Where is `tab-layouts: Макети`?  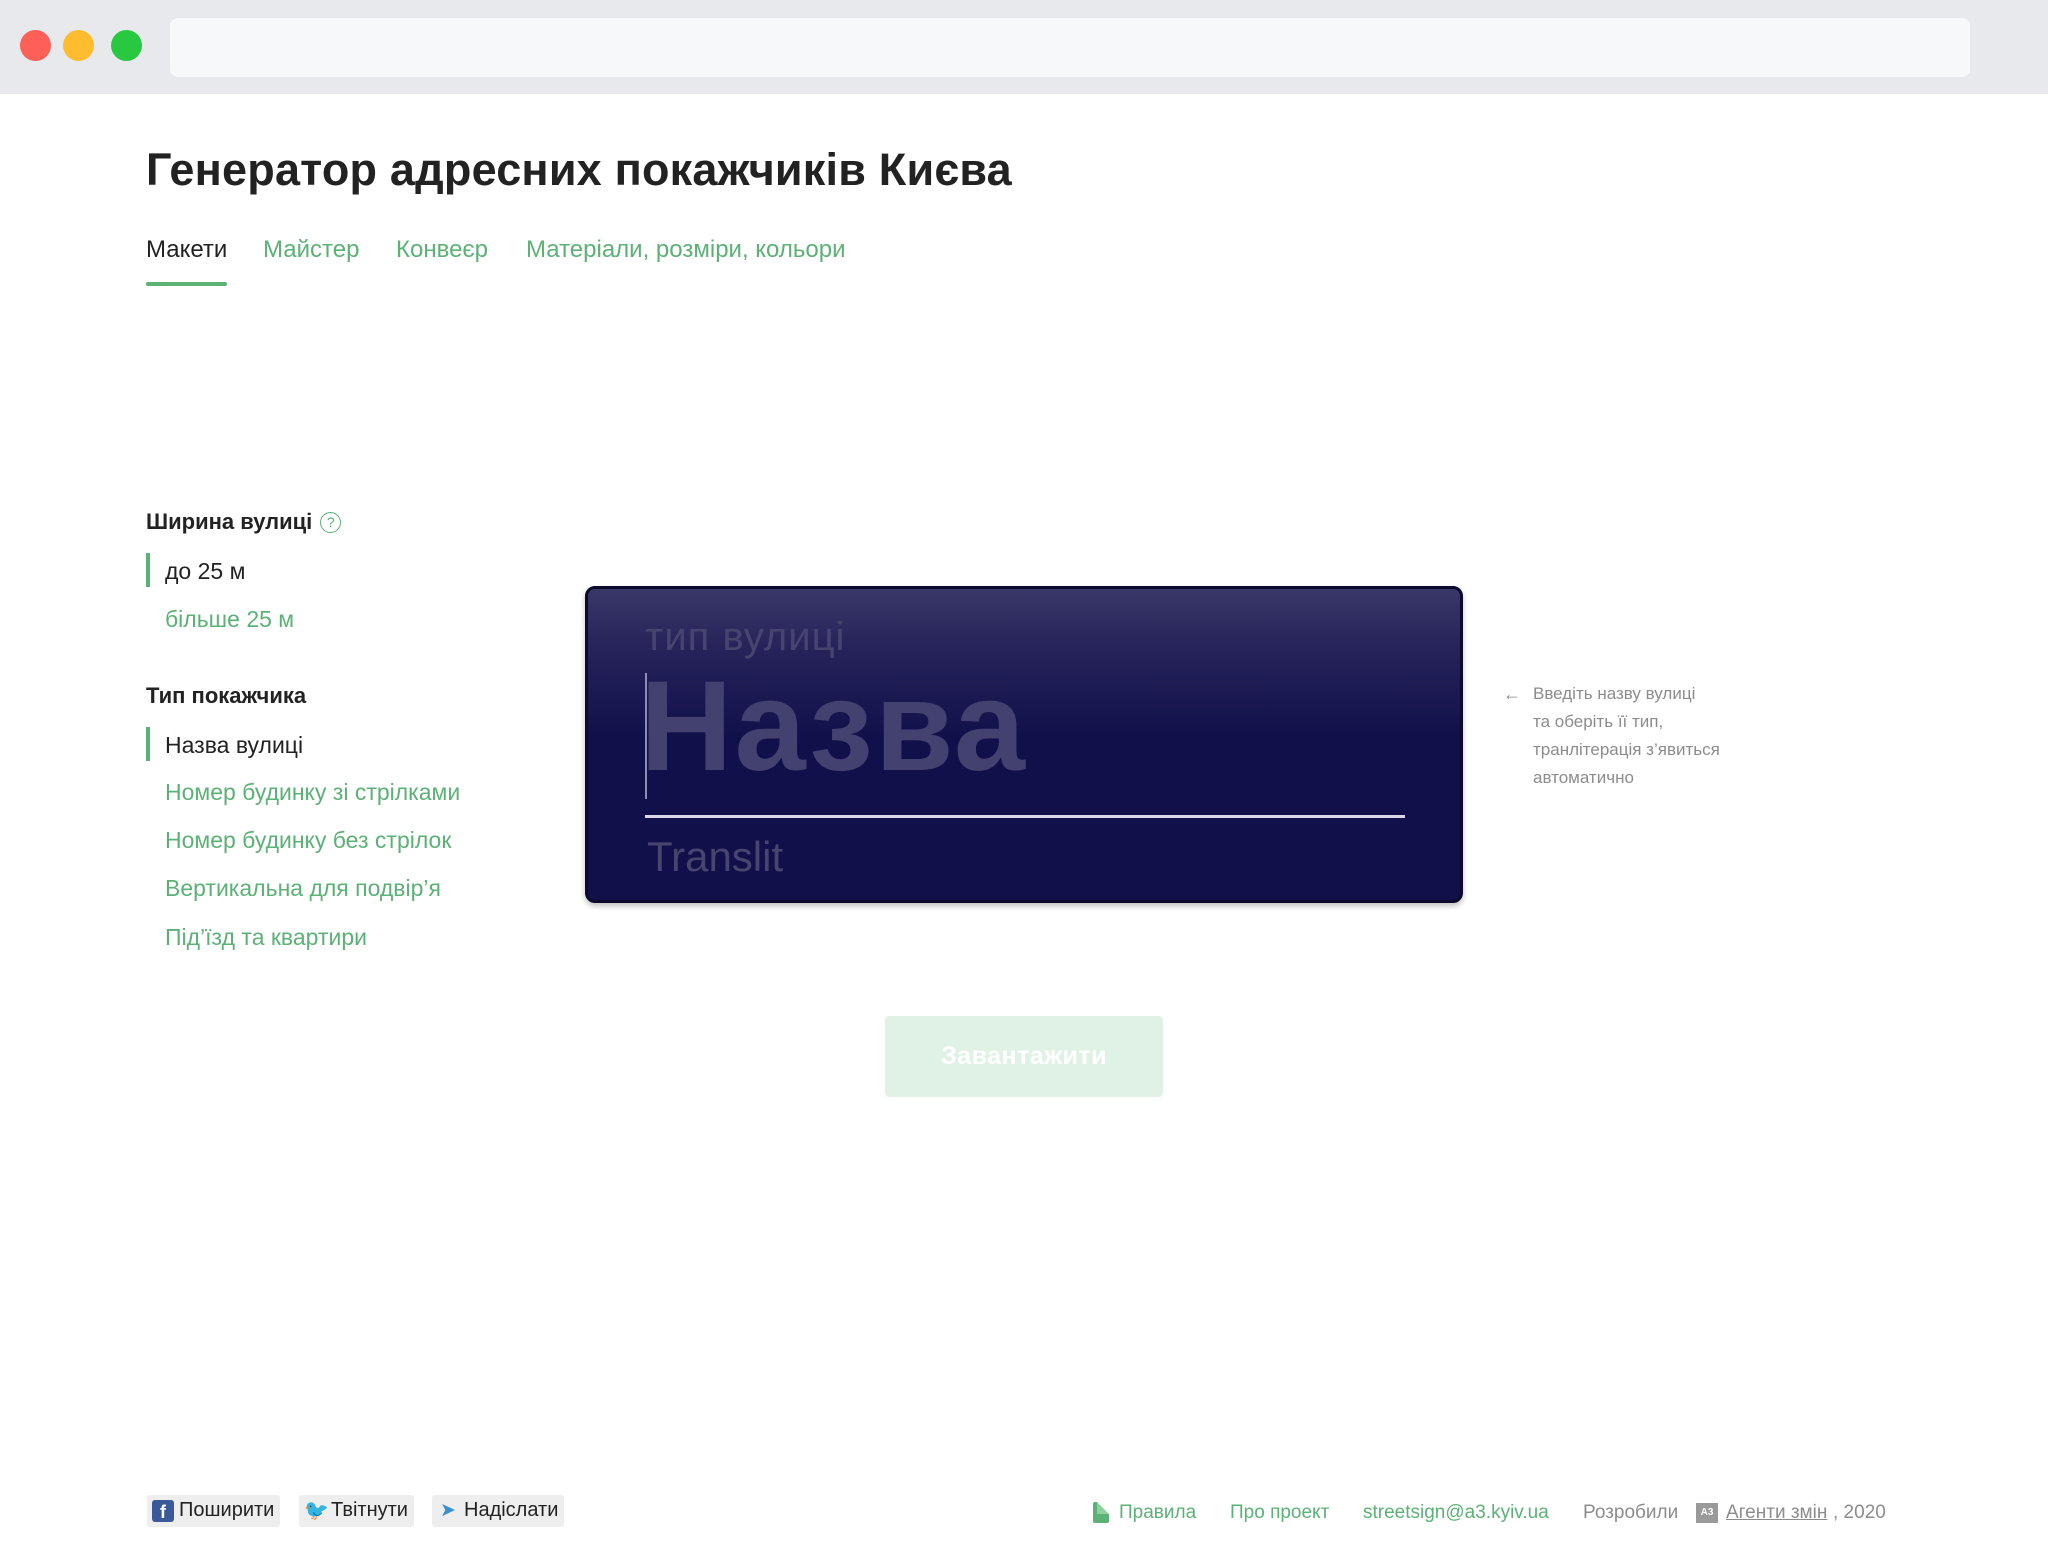 tab-layouts: Макети is located at coordinates (187, 261).